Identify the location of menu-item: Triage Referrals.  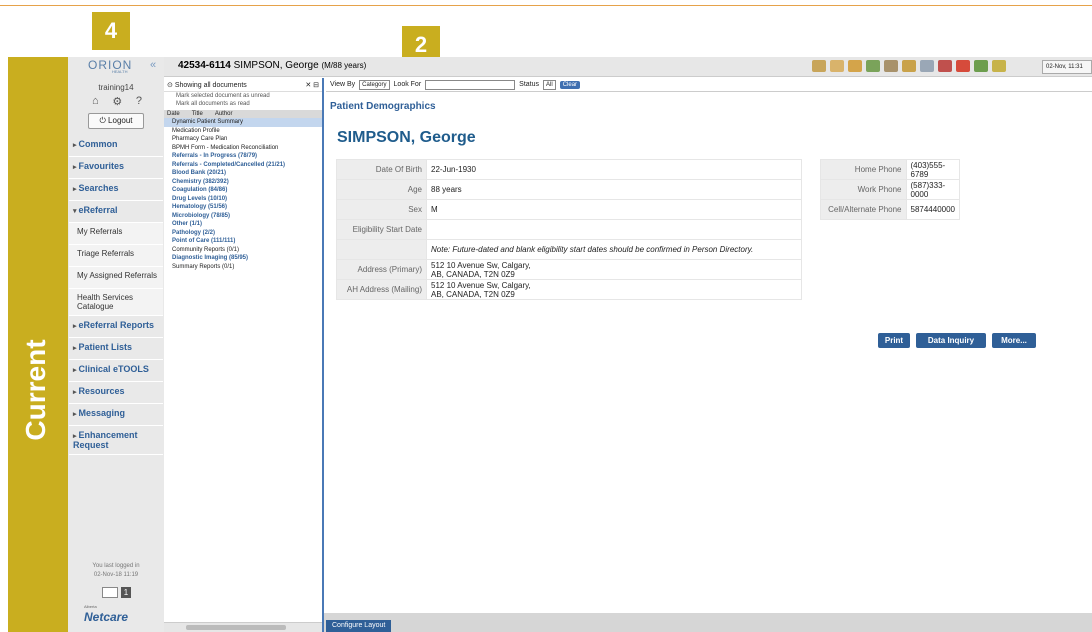
(116, 256).